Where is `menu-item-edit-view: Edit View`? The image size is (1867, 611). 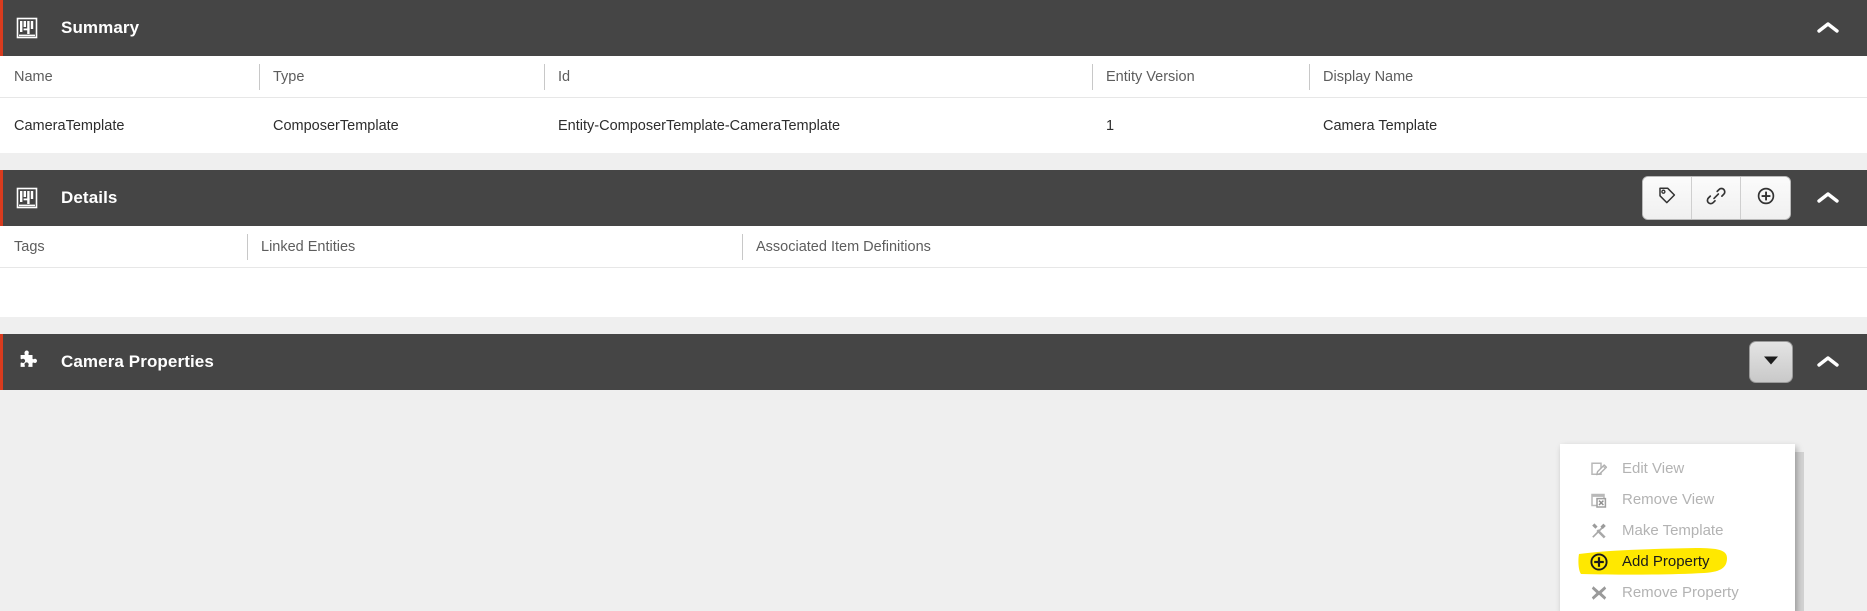
menu-item-edit-view: Edit View is located at coordinates (1677, 468).